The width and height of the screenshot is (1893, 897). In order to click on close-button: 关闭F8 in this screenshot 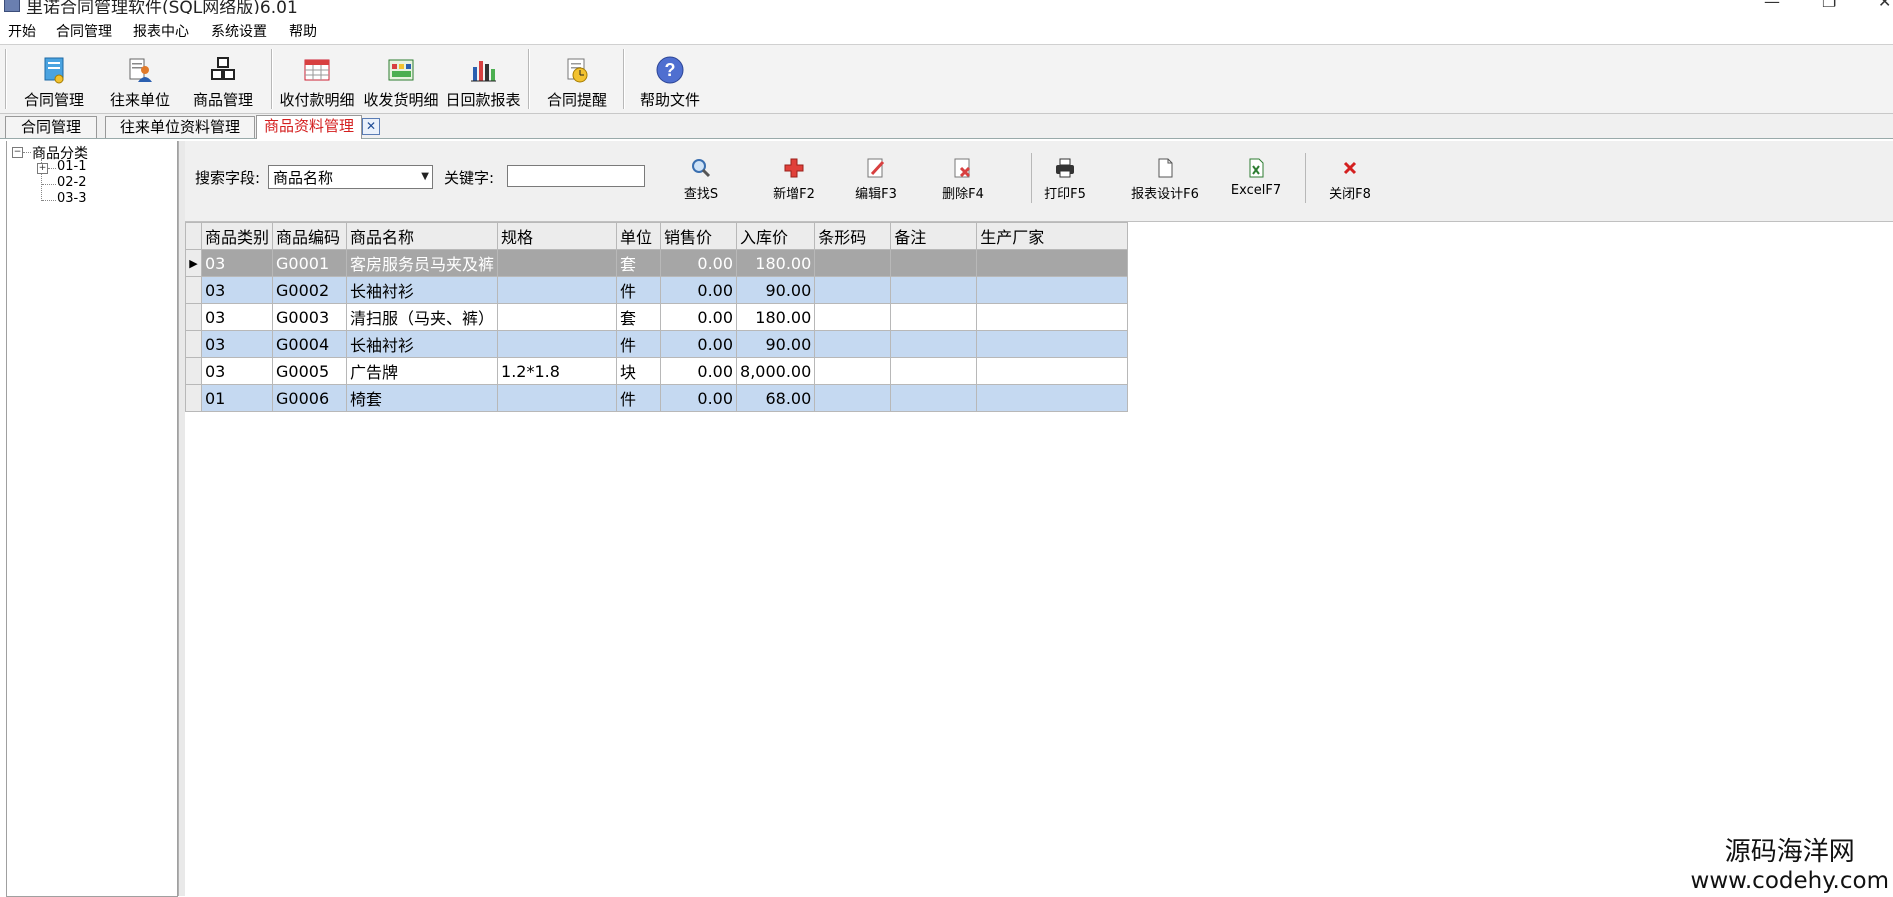, I will do `click(1350, 181)`.